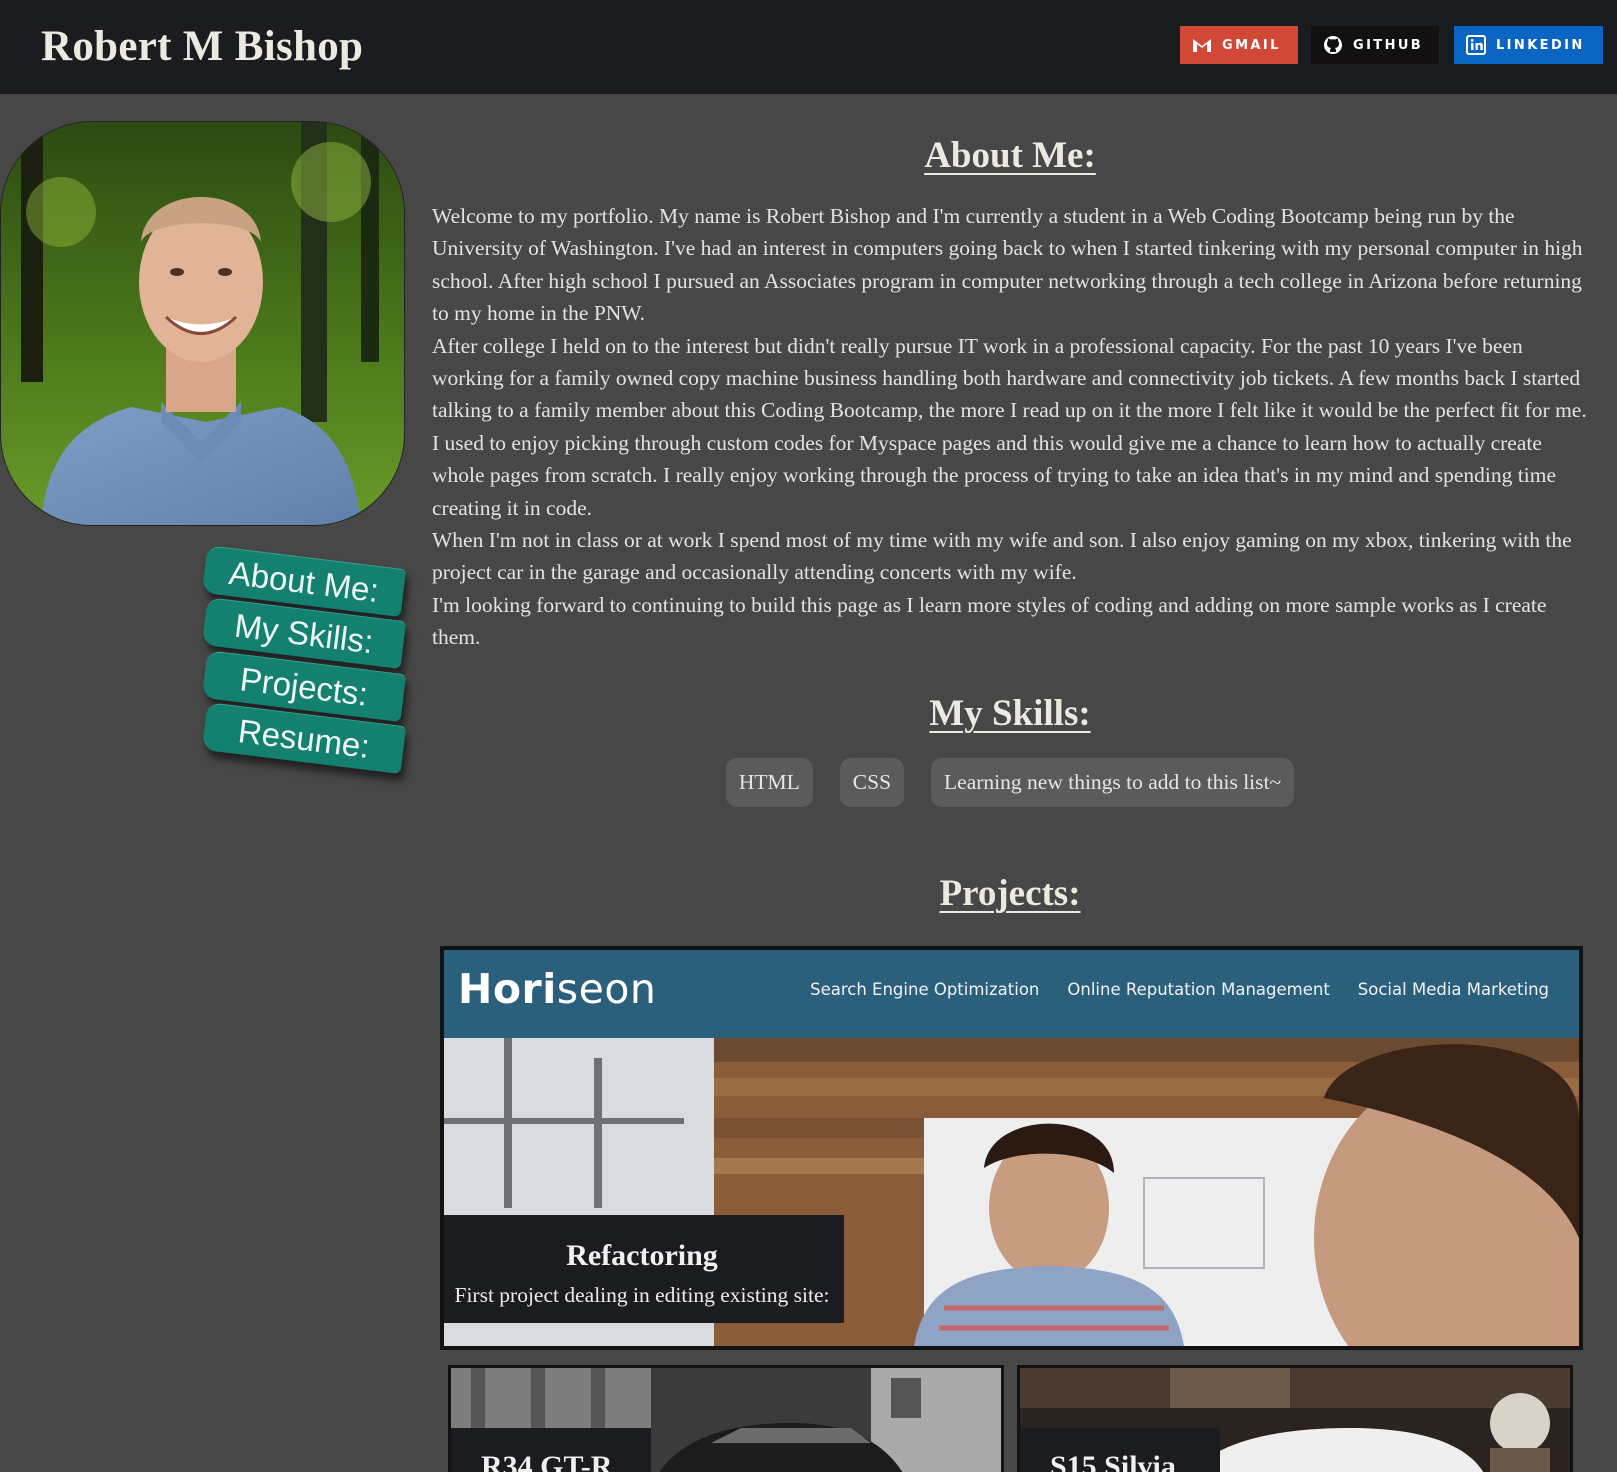 The image size is (1617, 1472). Describe the element at coordinates (1476, 45) in the screenshot. I see `linkedin-icon` at that location.